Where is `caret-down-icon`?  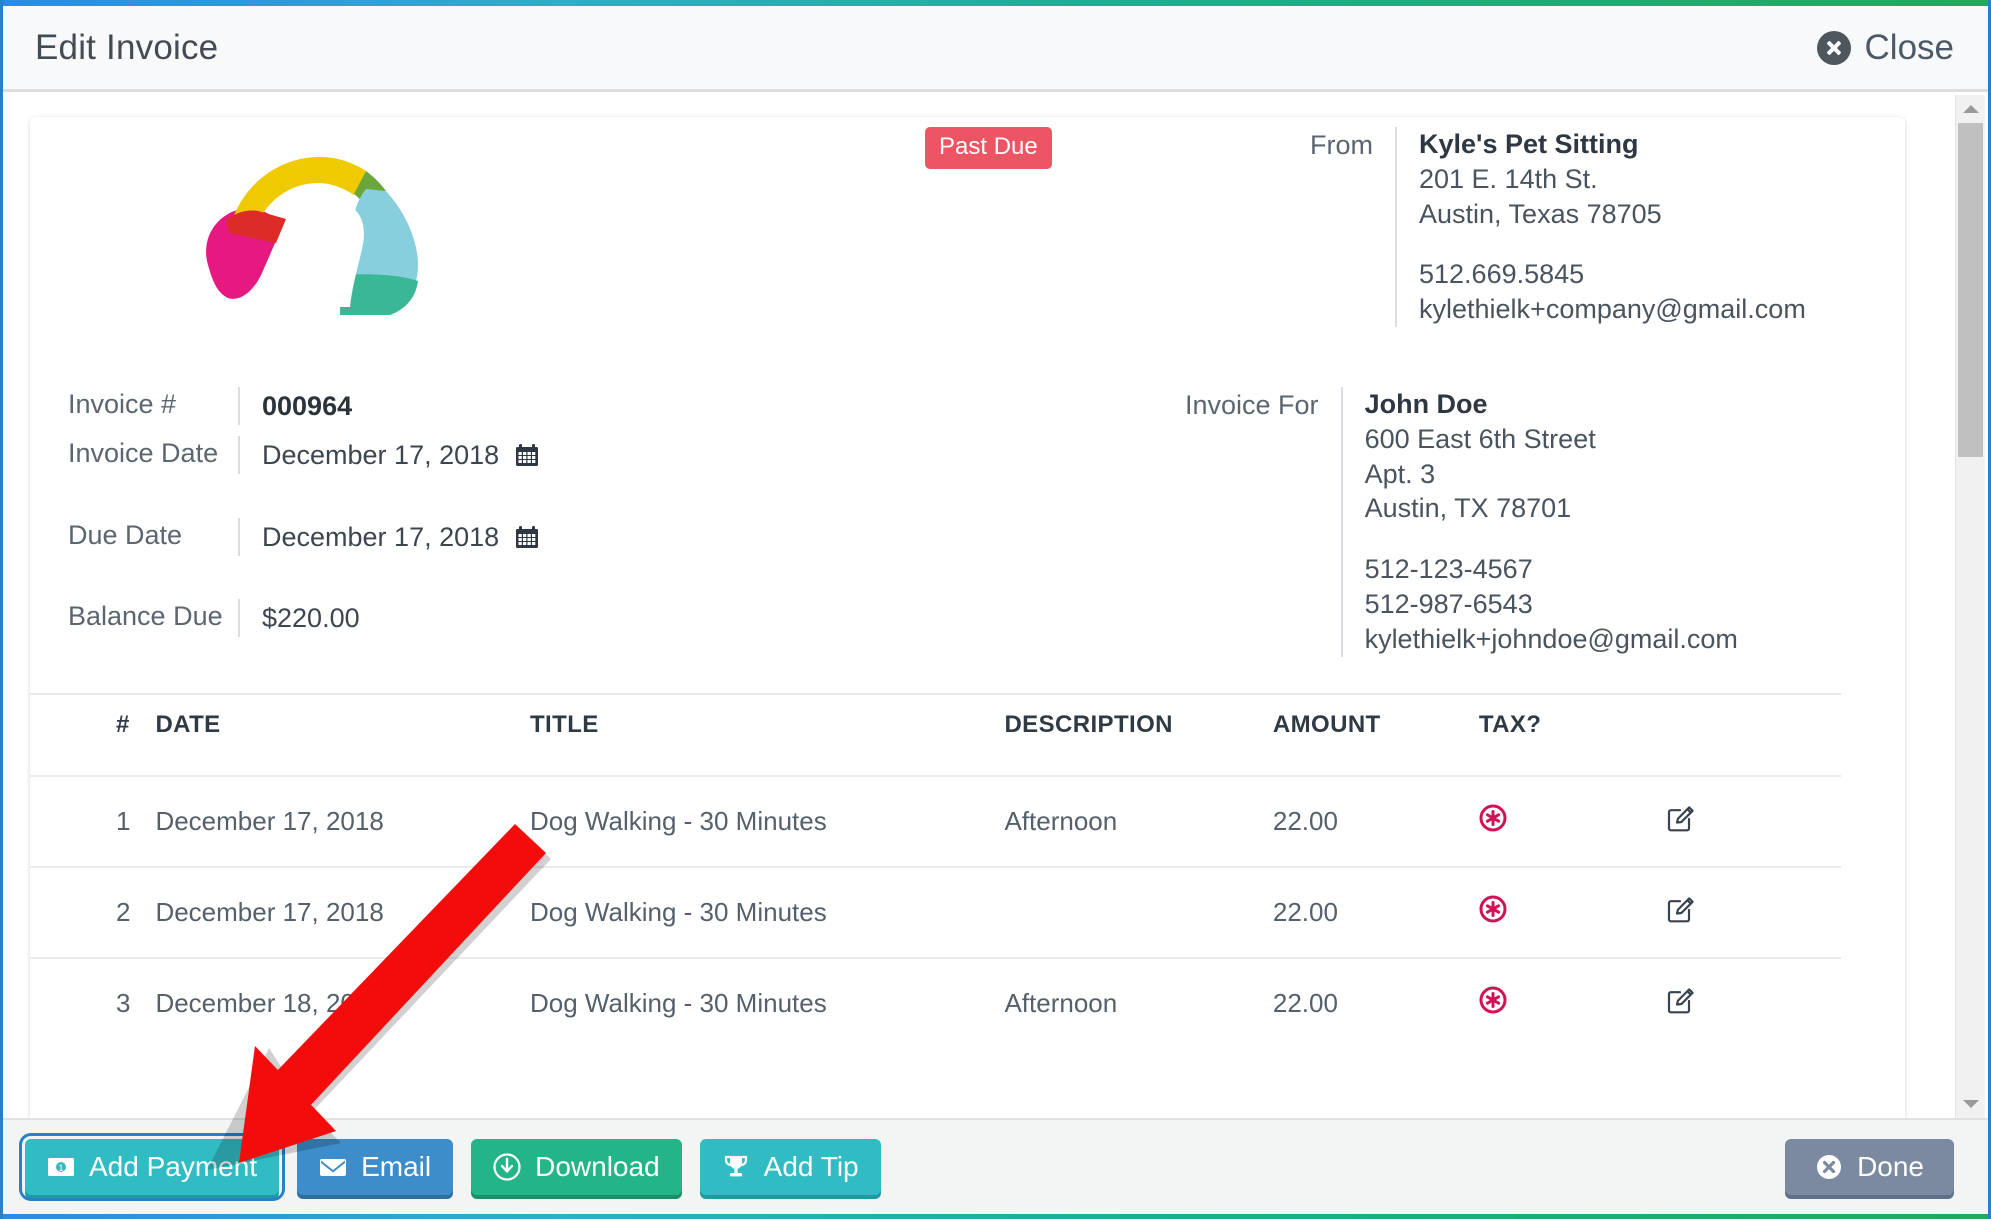
caret-down-icon is located at coordinates (1970, 1104).